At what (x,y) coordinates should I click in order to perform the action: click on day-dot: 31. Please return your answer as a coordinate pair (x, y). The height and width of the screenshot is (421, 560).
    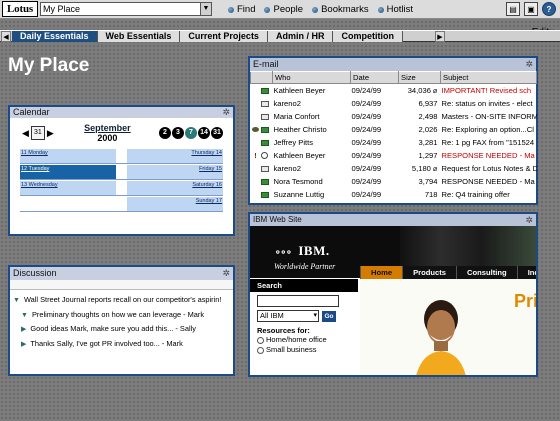
    Looking at the image, I should click on (217, 133).